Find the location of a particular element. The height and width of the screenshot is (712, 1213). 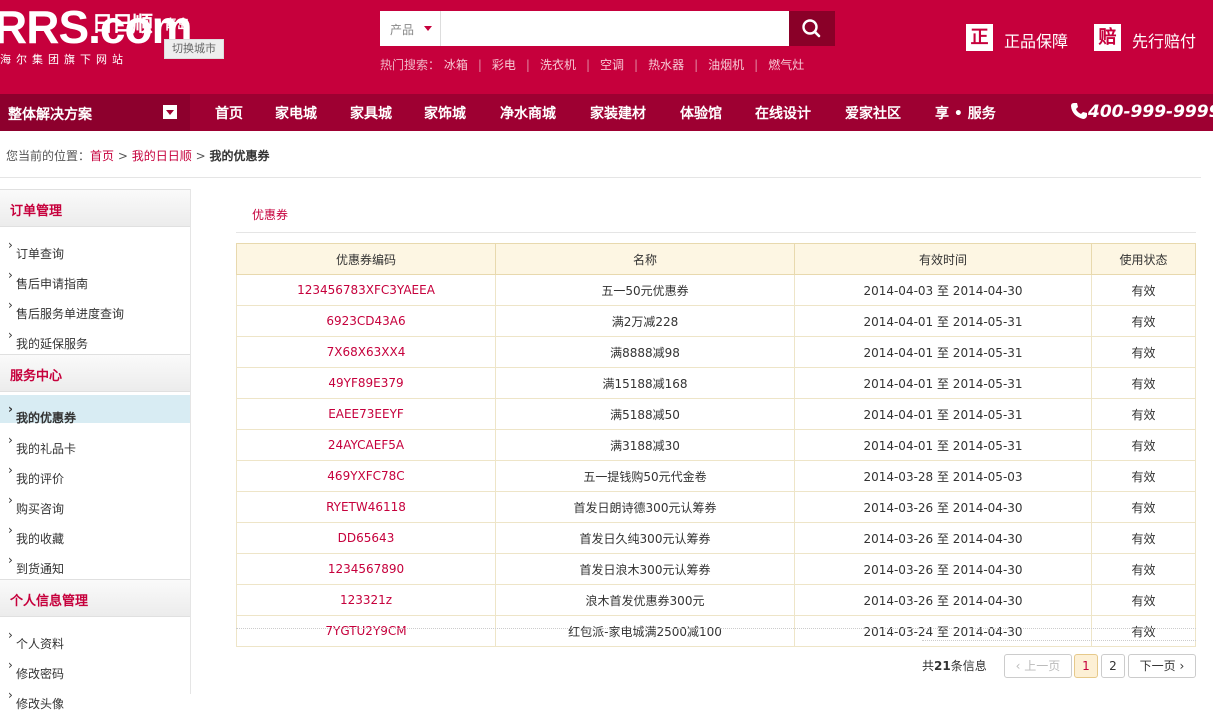

coupon-code: 123456783XFC3YAEEA is located at coordinates (366, 290).